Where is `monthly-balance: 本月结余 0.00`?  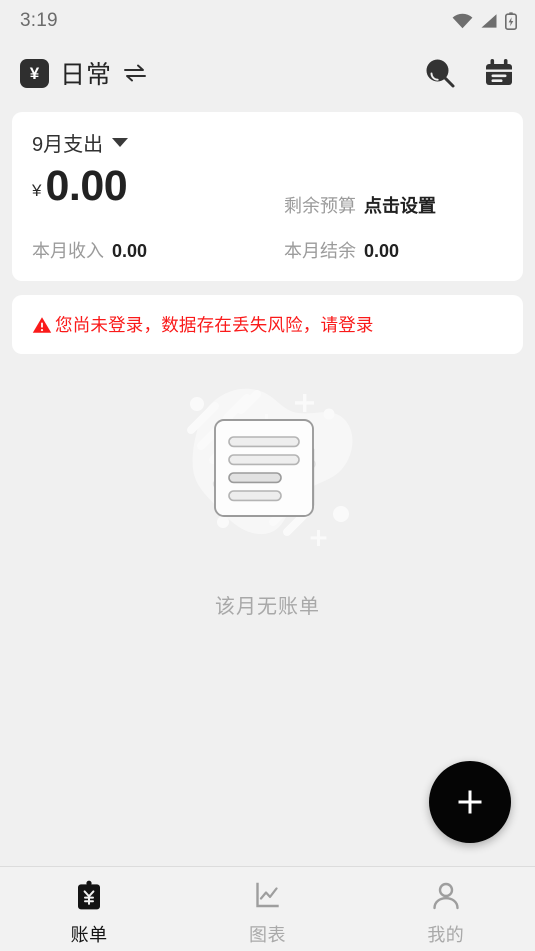
monthly-balance: 本月结余 0.00 is located at coordinates (341, 250).